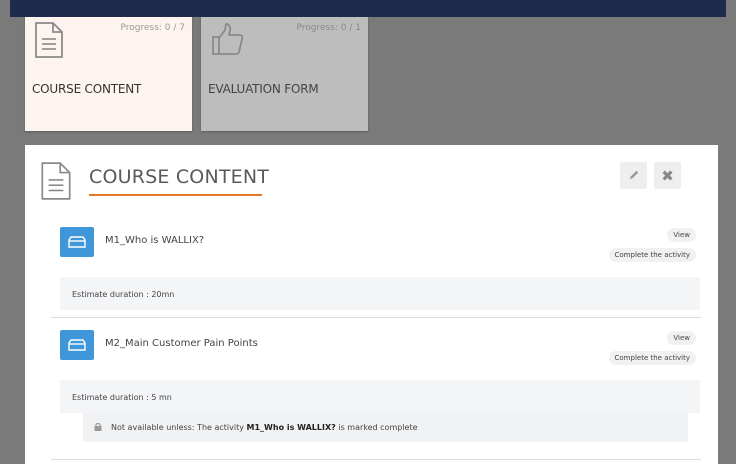  Describe the element at coordinates (179, 177) in the screenshot. I see `panel-title: COURSE CONTENT` at that location.